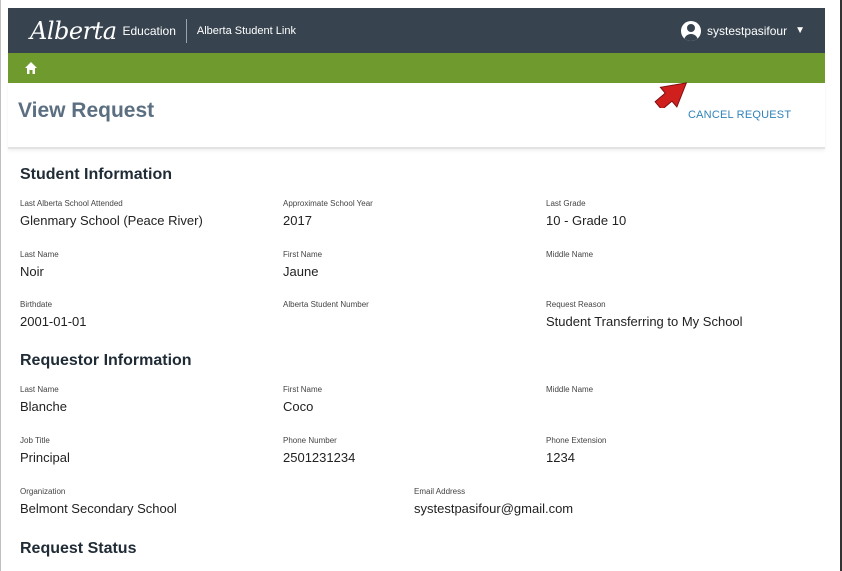  What do you see at coordinates (246, 30) in the screenshot?
I see `app-name: Alberta Student Link` at bounding box center [246, 30].